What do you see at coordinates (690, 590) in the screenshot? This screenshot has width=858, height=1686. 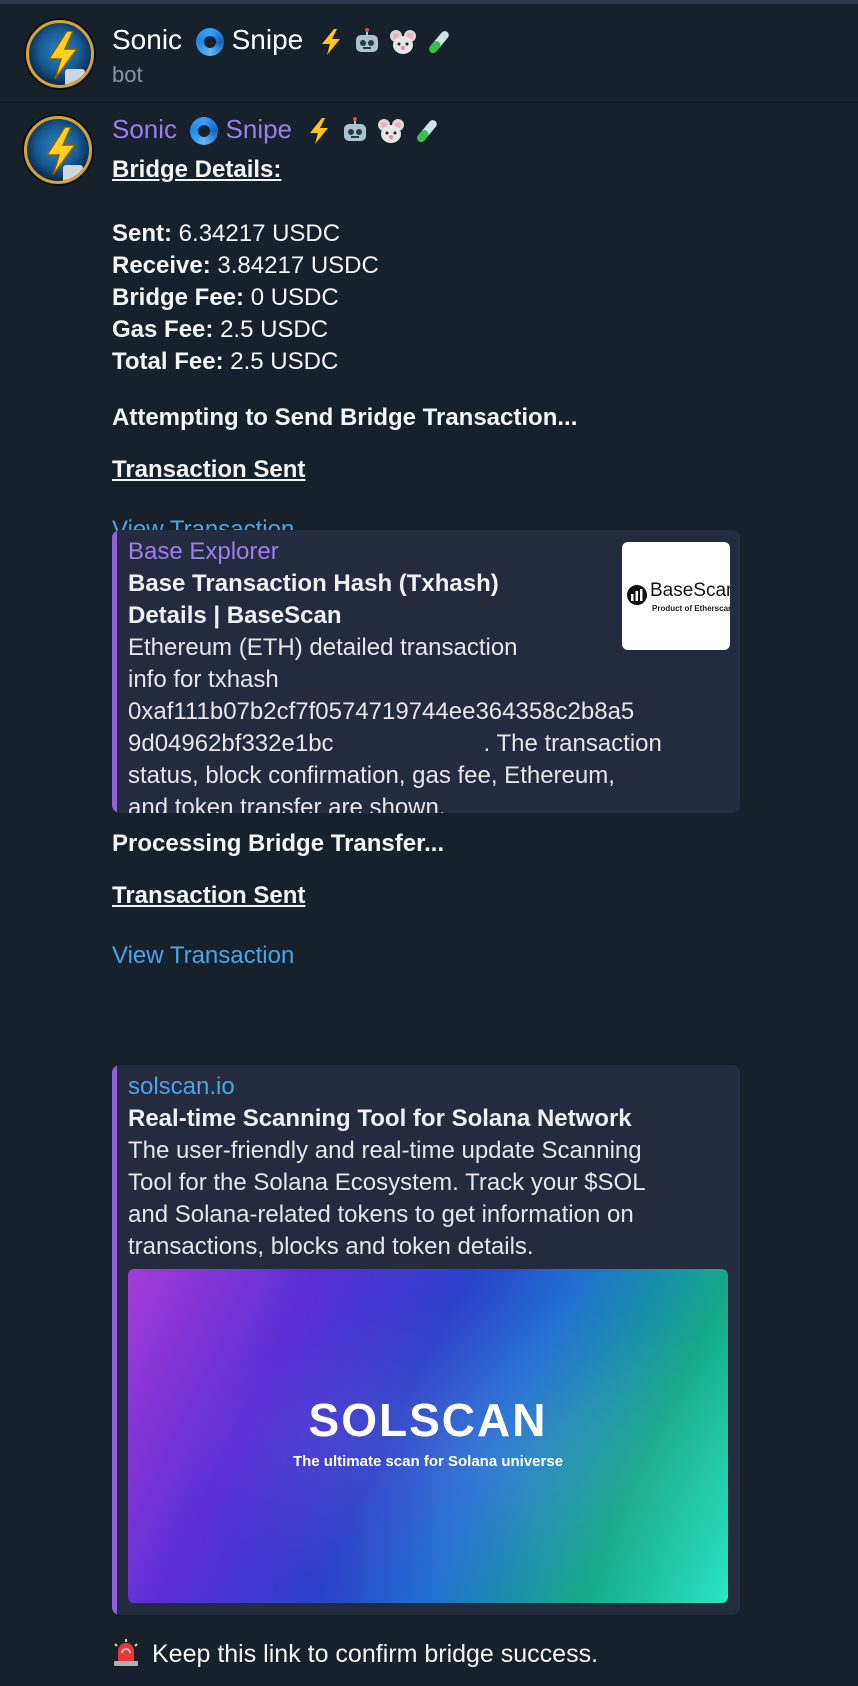 I see `basescan-logo-text: BaseScan` at bounding box center [690, 590].